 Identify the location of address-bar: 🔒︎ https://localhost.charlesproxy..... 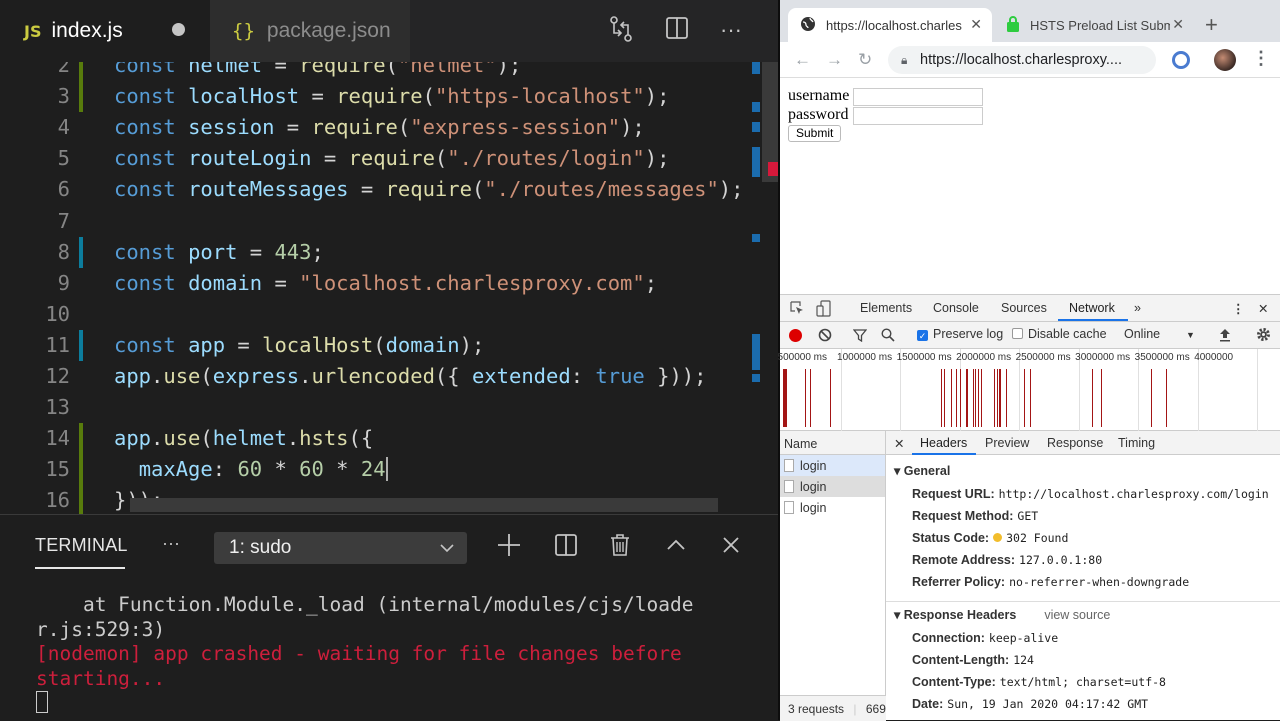
(1022, 60).